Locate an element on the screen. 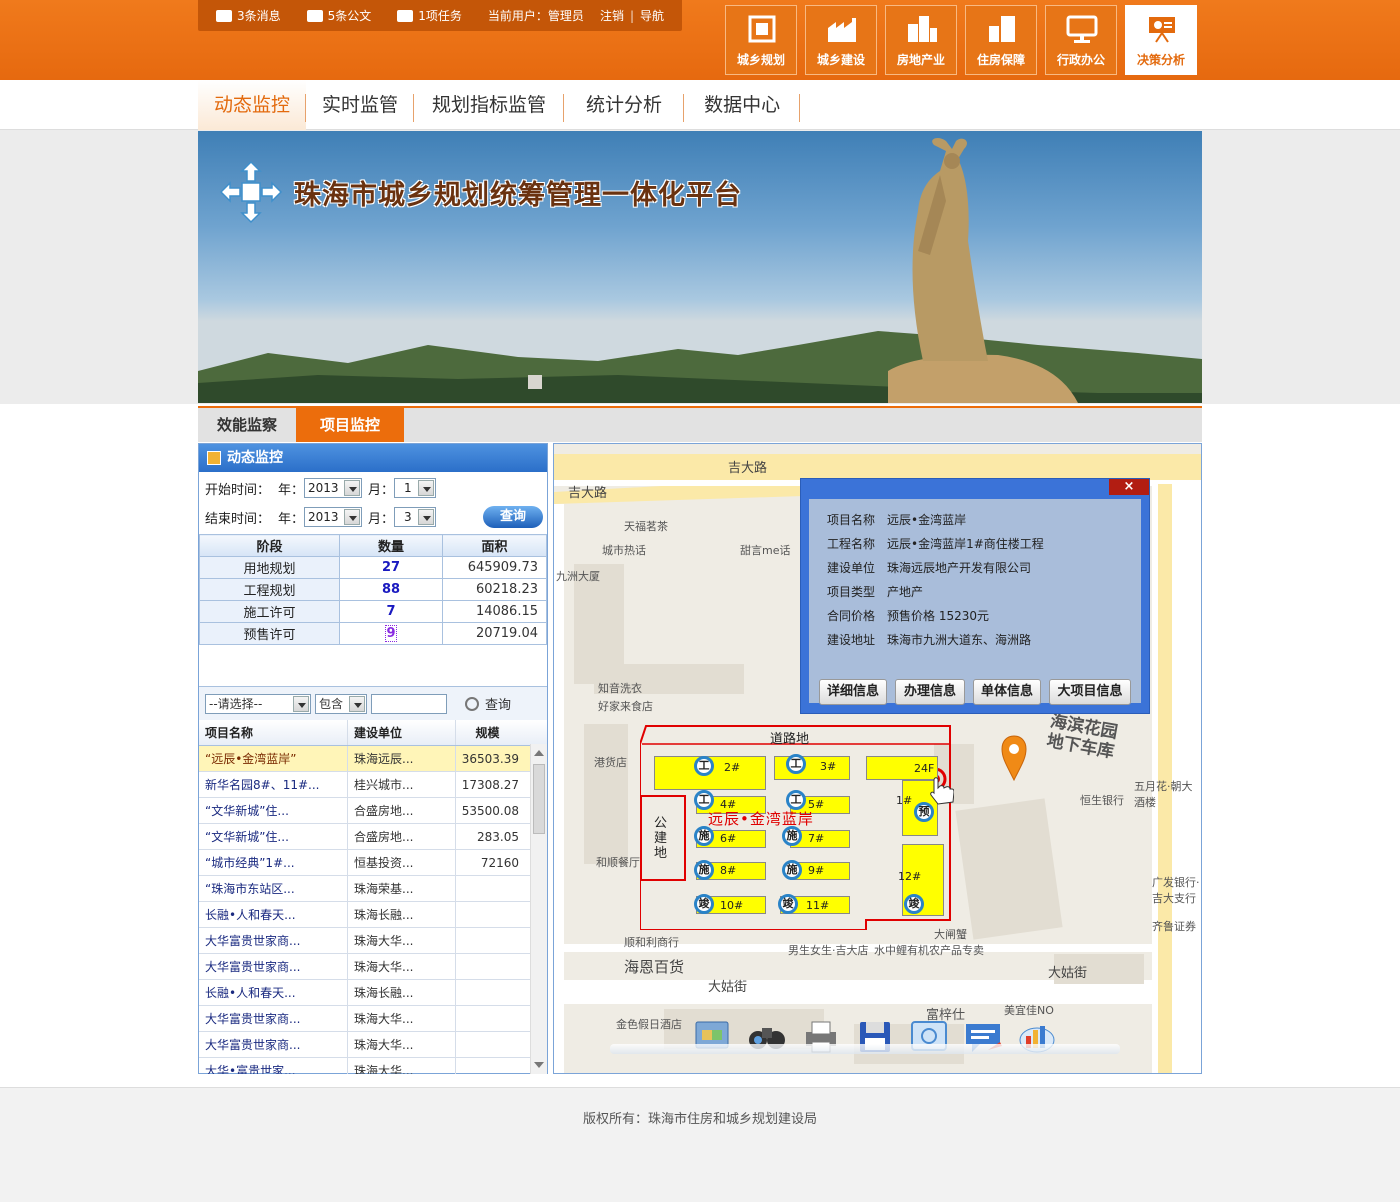 This screenshot has height=1202, width=1400. info-label: 建设单位 is located at coordinates (851, 568).